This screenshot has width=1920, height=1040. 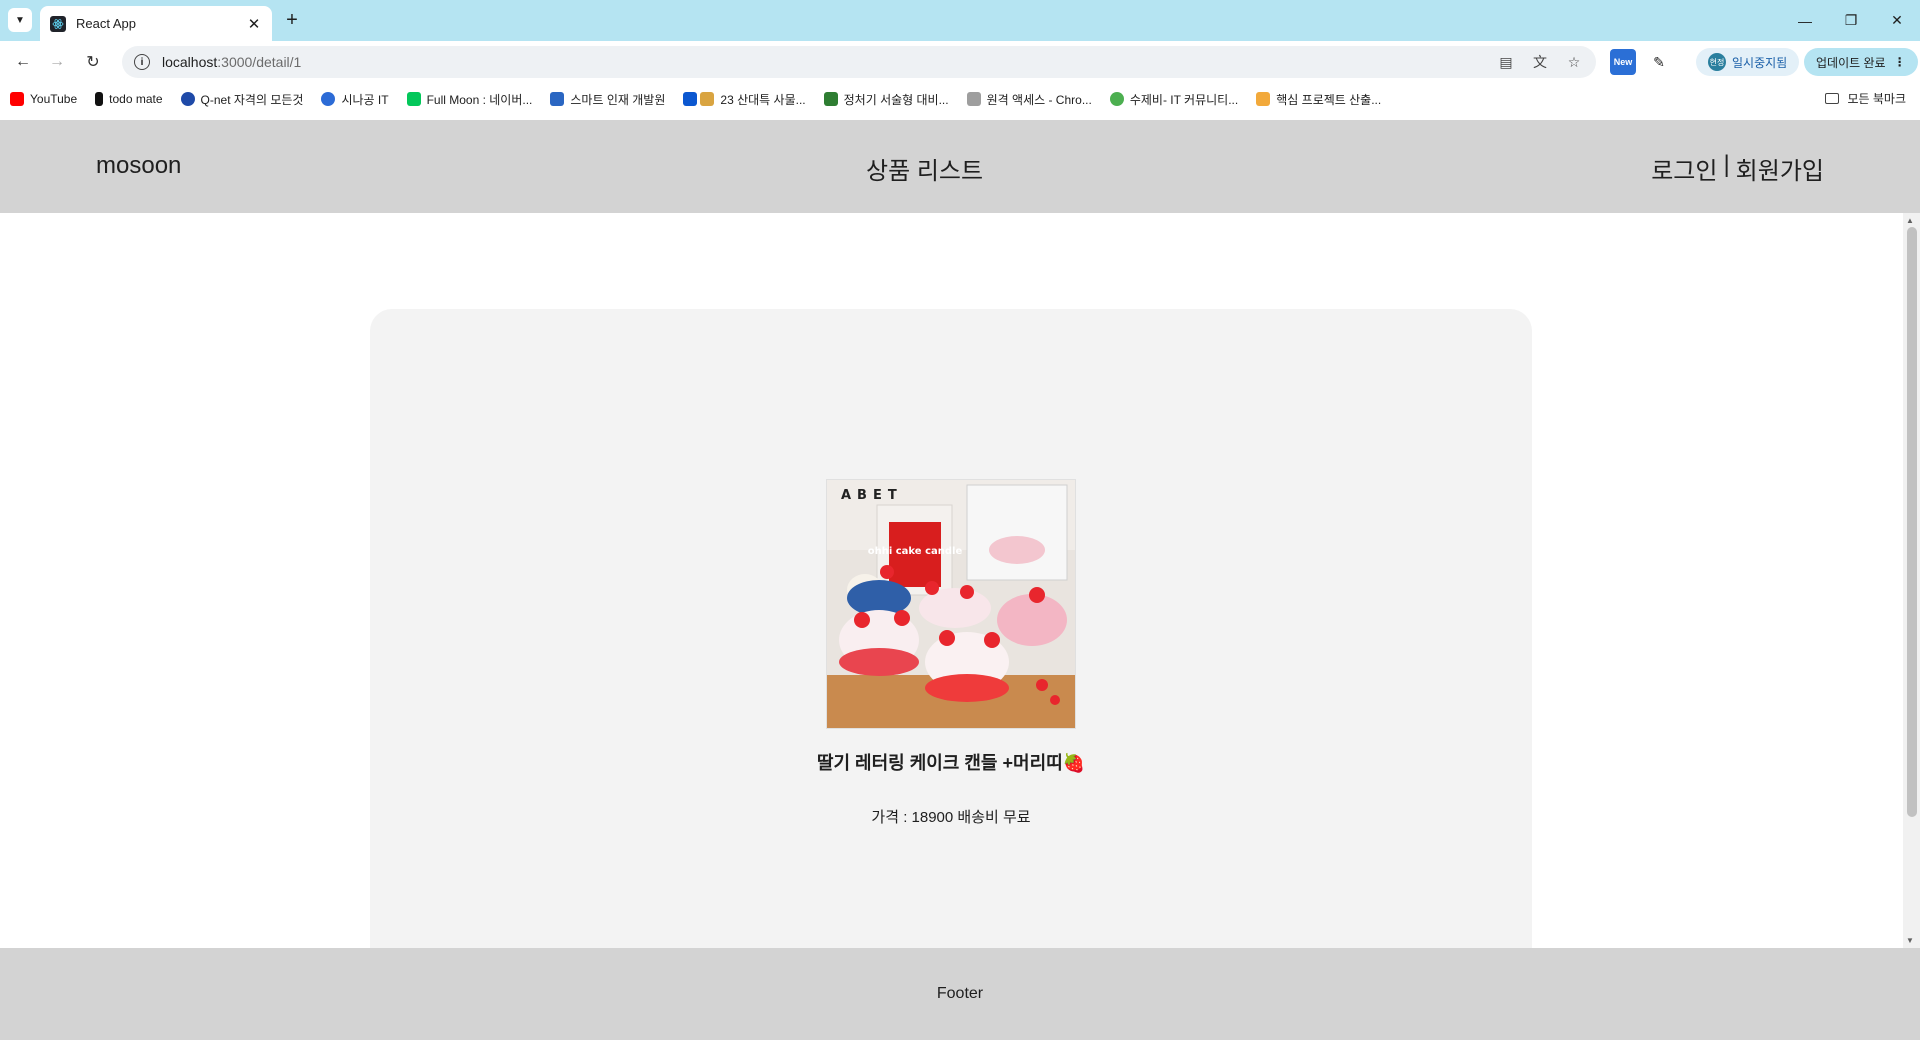 What do you see at coordinates (557, 99) in the screenshot?
I see `smart-talent-icon` at bounding box center [557, 99].